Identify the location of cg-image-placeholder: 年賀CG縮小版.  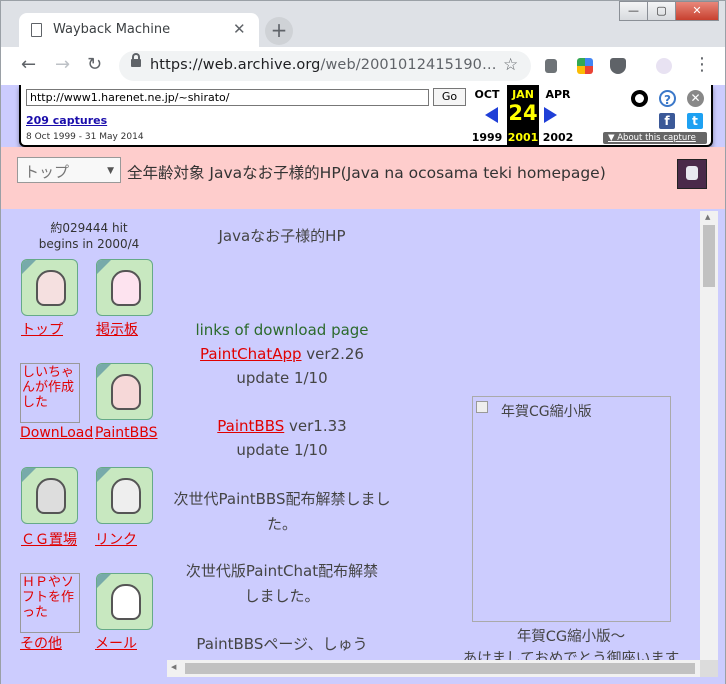
(571, 509).